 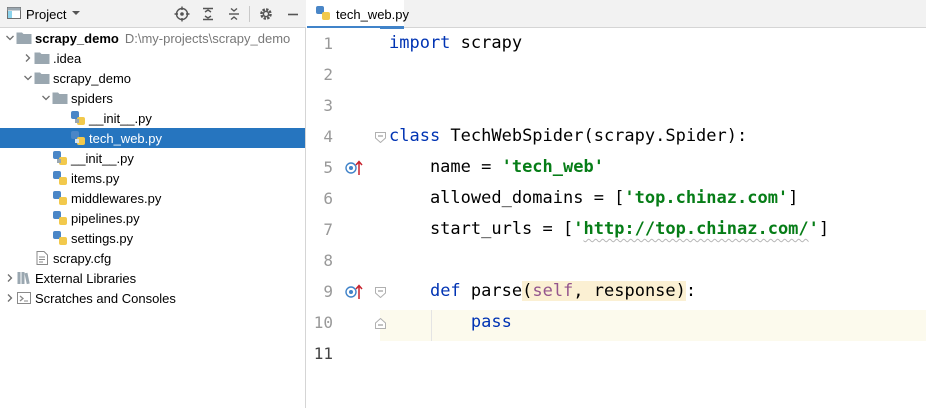 I want to click on tree-item-label: pipelines.py, so click(x=105, y=218).